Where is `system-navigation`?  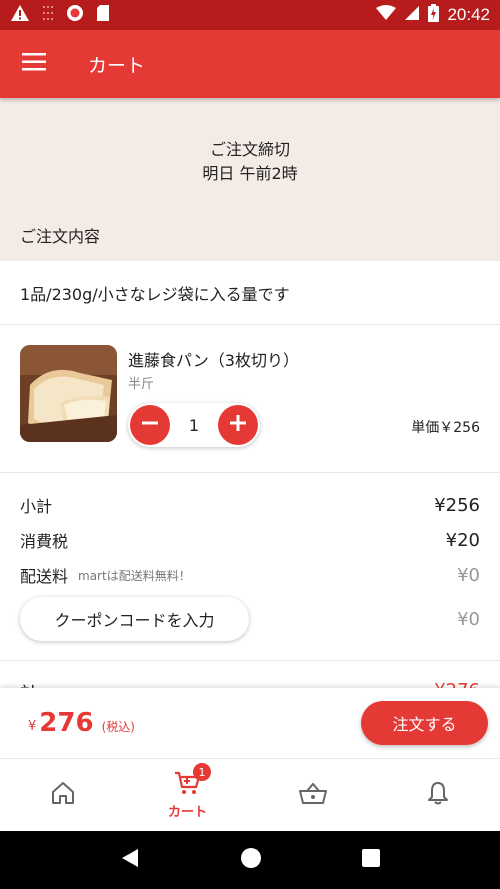 system-navigation is located at coordinates (250, 860).